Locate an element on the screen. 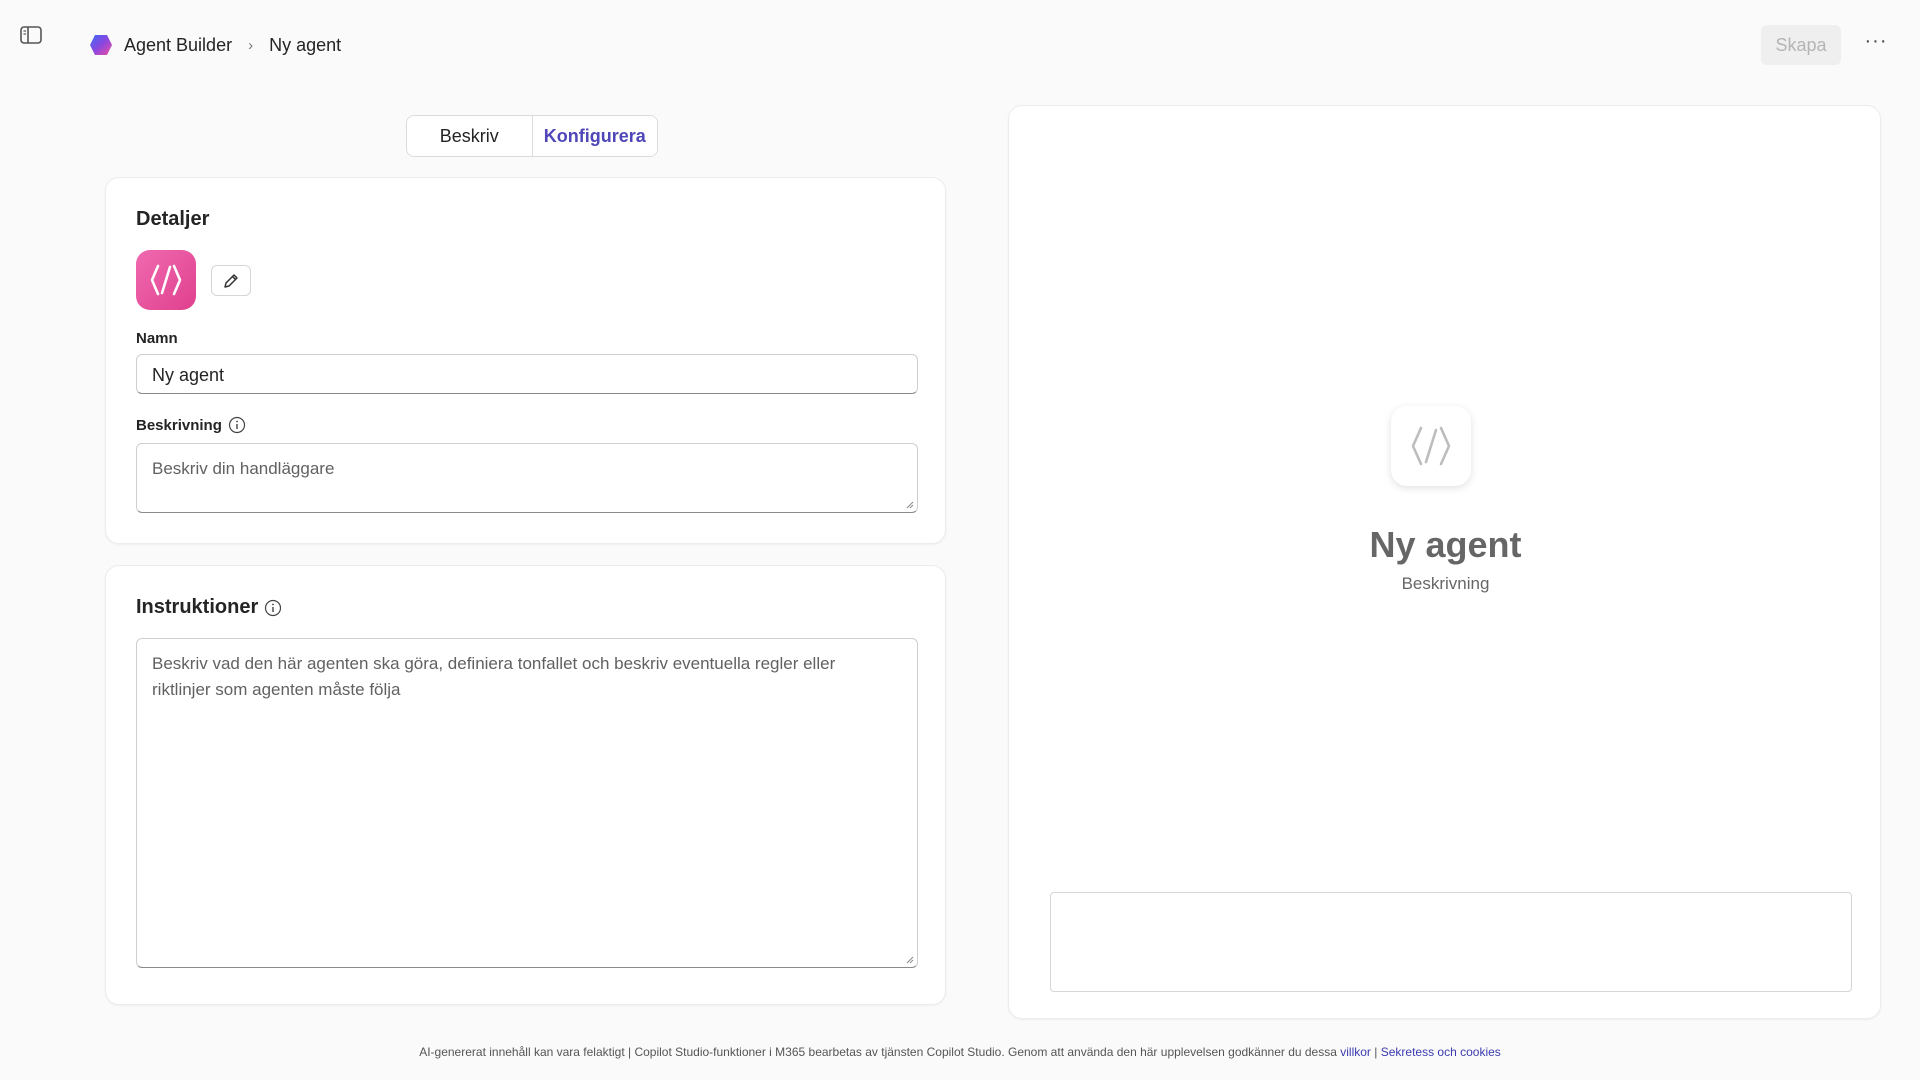 The width and height of the screenshot is (1920, 1080). edit-icon-button is located at coordinates (231, 280).